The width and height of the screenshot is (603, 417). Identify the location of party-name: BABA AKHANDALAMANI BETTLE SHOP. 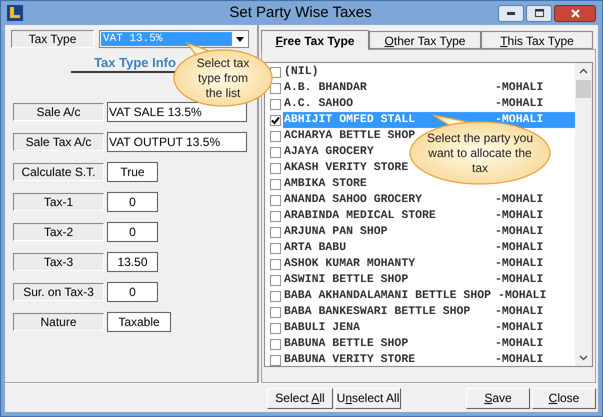
(387, 296).